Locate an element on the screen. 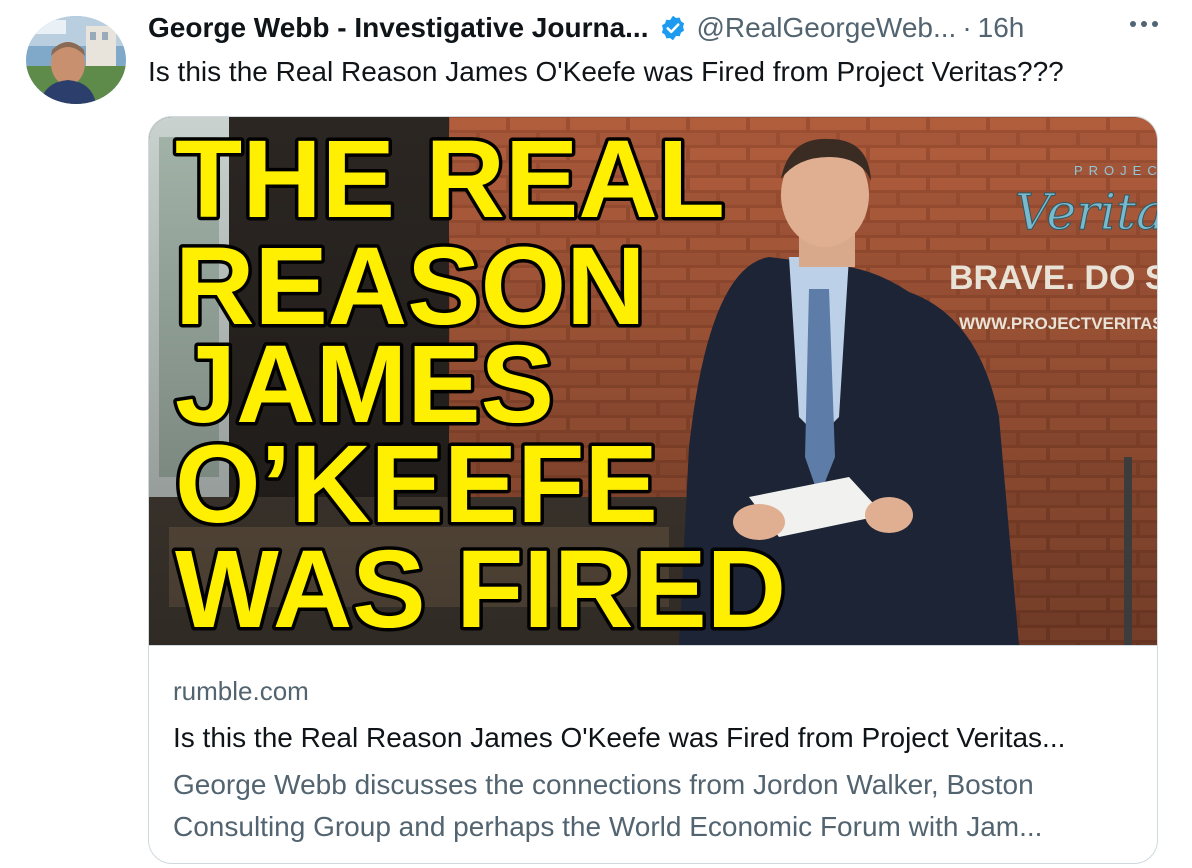 Image resolution: width=1192 pixels, height=868 pixels. card-domain: rumble.com is located at coordinates (241, 691).